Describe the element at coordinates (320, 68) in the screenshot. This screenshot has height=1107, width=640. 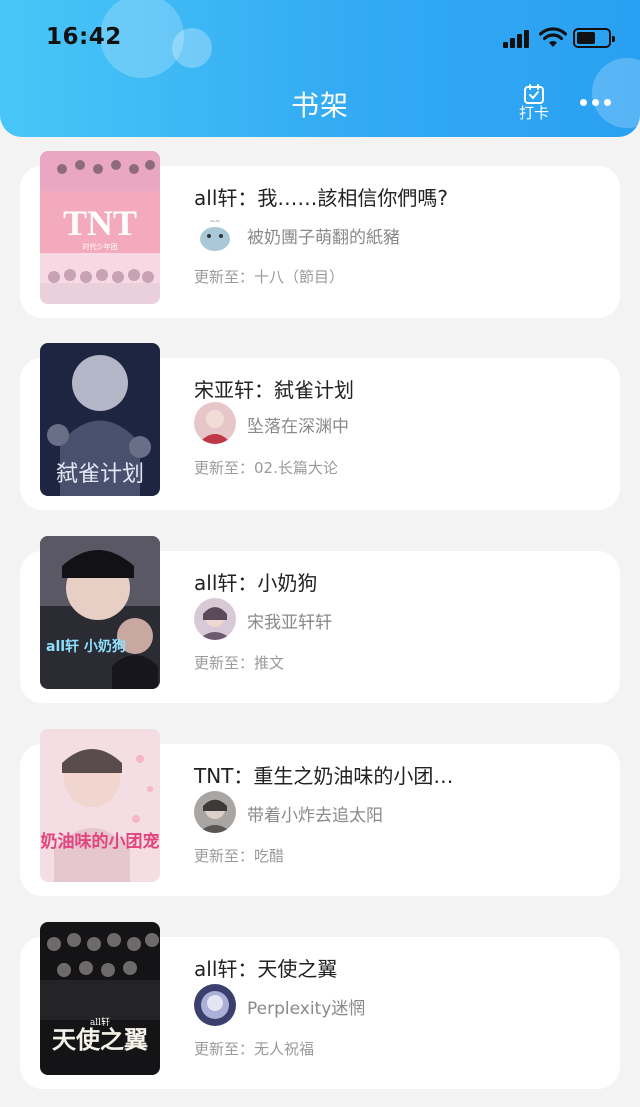
I see `app-header: 16:42 书架 打卡` at that location.